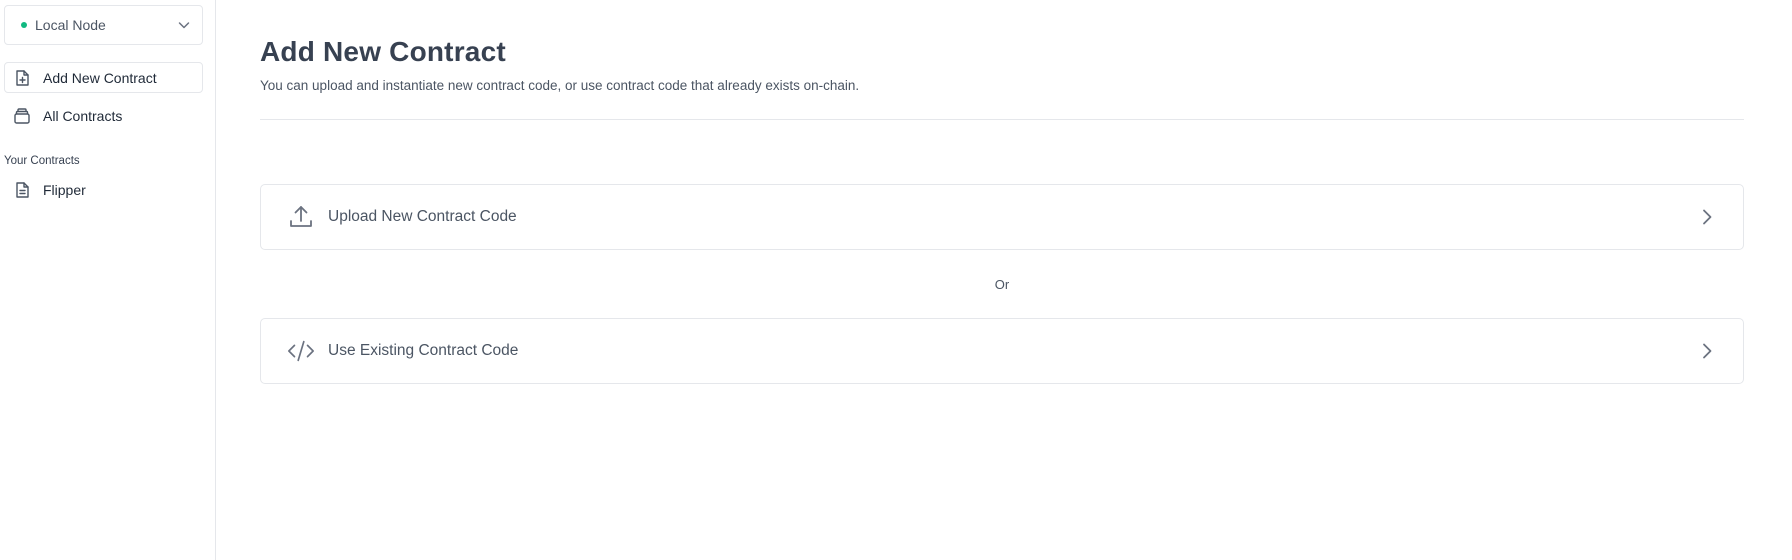 This screenshot has height=560, width=1792. What do you see at coordinates (1002, 217) in the screenshot?
I see `upload-new-contract-code-option: Upload New Contract Code` at bounding box center [1002, 217].